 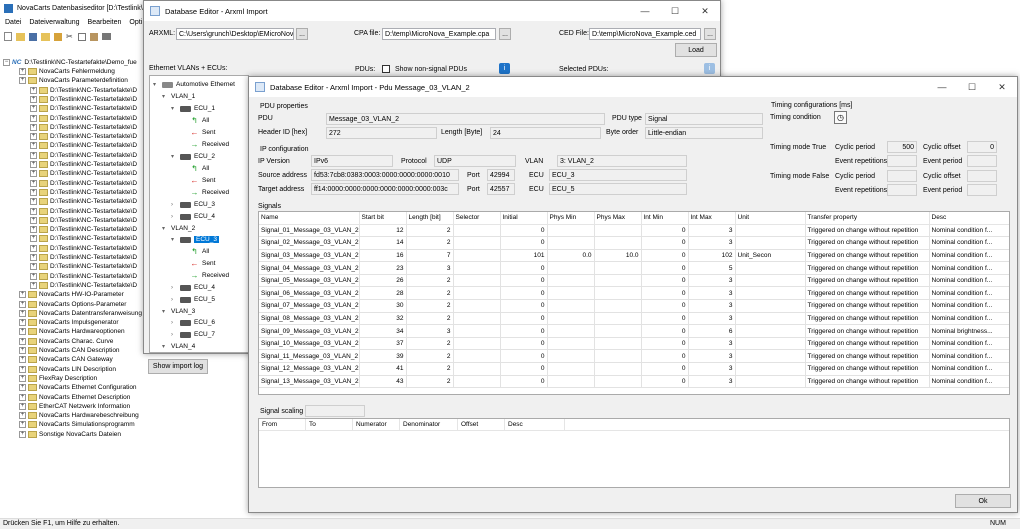 What do you see at coordinates (45, 36) in the screenshot?
I see `folder-icon` at bounding box center [45, 36].